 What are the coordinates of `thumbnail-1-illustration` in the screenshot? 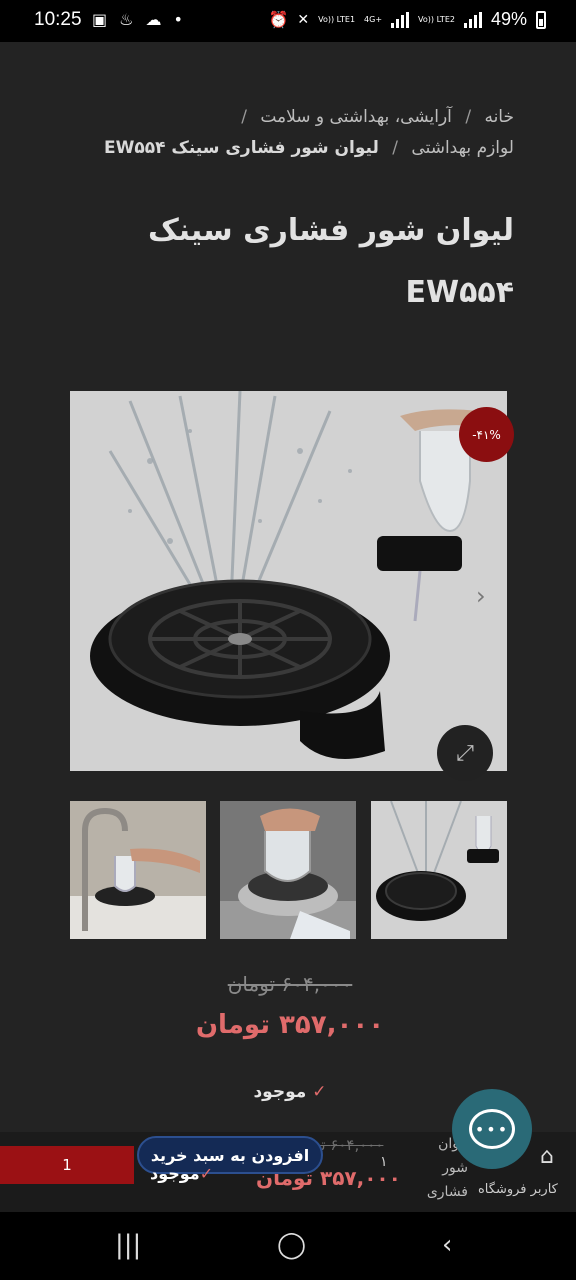 It's located at (138, 870).